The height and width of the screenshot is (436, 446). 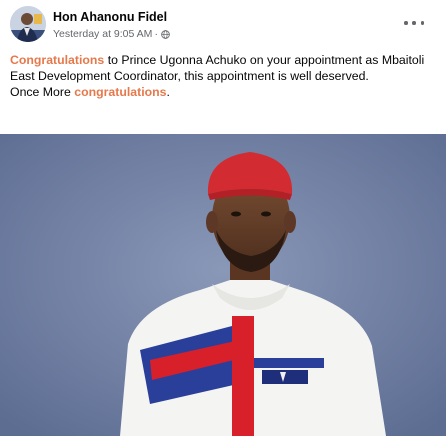 What do you see at coordinates (102, 34) in the screenshot?
I see `post-timestamp: Yesterday at 9:05 AM` at bounding box center [102, 34].